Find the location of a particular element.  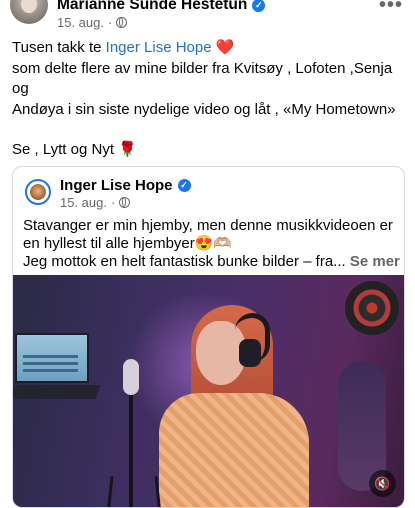

singer-sweater-image is located at coordinates (234, 450).